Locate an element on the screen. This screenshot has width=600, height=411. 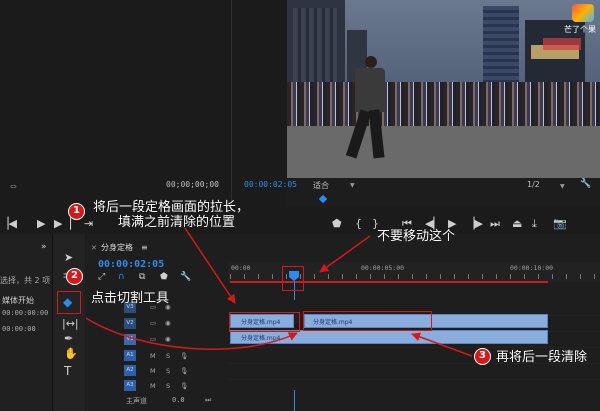
note-top-text: 不要移动这个 is located at coordinates (416, 236).